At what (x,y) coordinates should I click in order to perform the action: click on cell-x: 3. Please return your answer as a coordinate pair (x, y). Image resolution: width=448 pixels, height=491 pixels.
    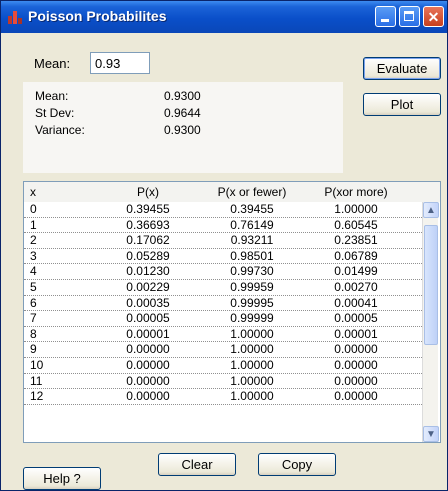
    Looking at the image, I should click on (33, 255).